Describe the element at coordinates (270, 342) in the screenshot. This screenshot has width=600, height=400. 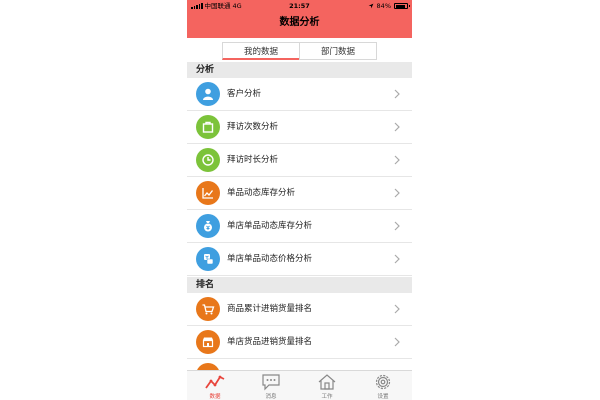
I see `list-item-label: 单店货品进销货量排名` at that location.